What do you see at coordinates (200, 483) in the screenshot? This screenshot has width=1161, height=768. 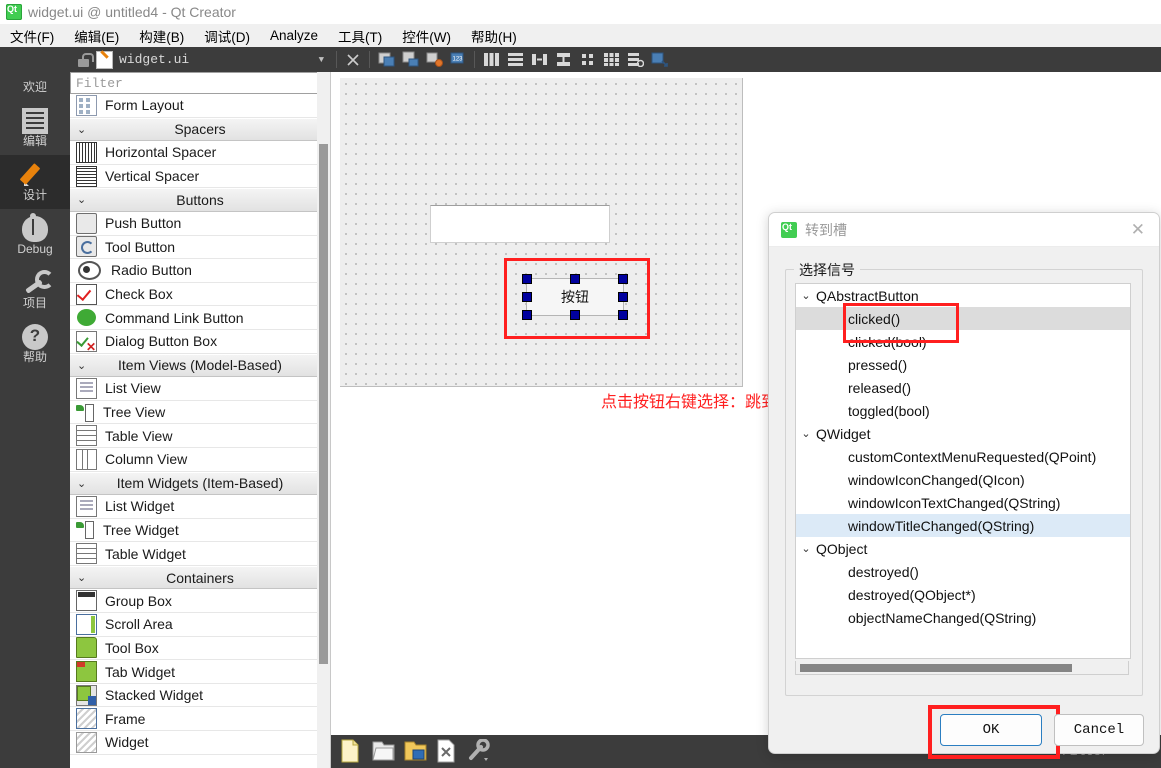 I see `widget-category-item-widgets-item-based: ⌄ Item Widgets (Item-Based)` at bounding box center [200, 483].